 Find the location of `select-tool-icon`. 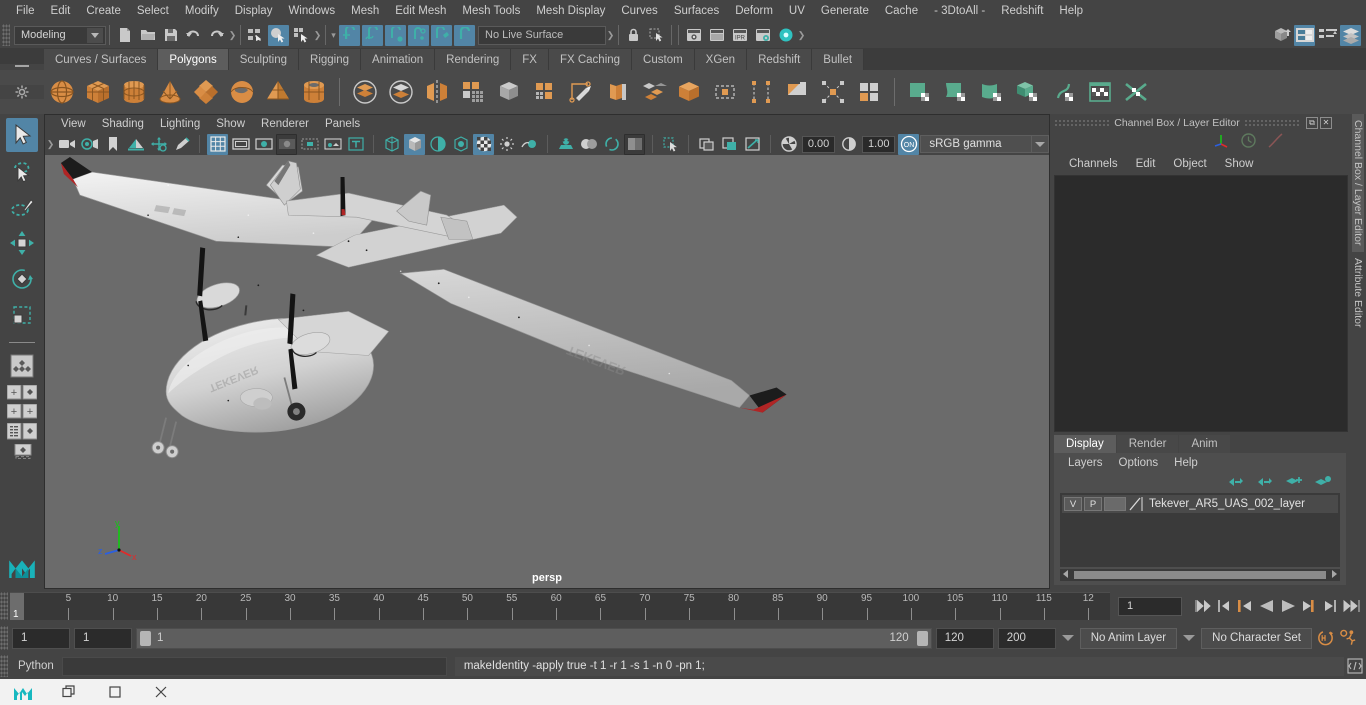

select-tool-icon is located at coordinates (22, 135).